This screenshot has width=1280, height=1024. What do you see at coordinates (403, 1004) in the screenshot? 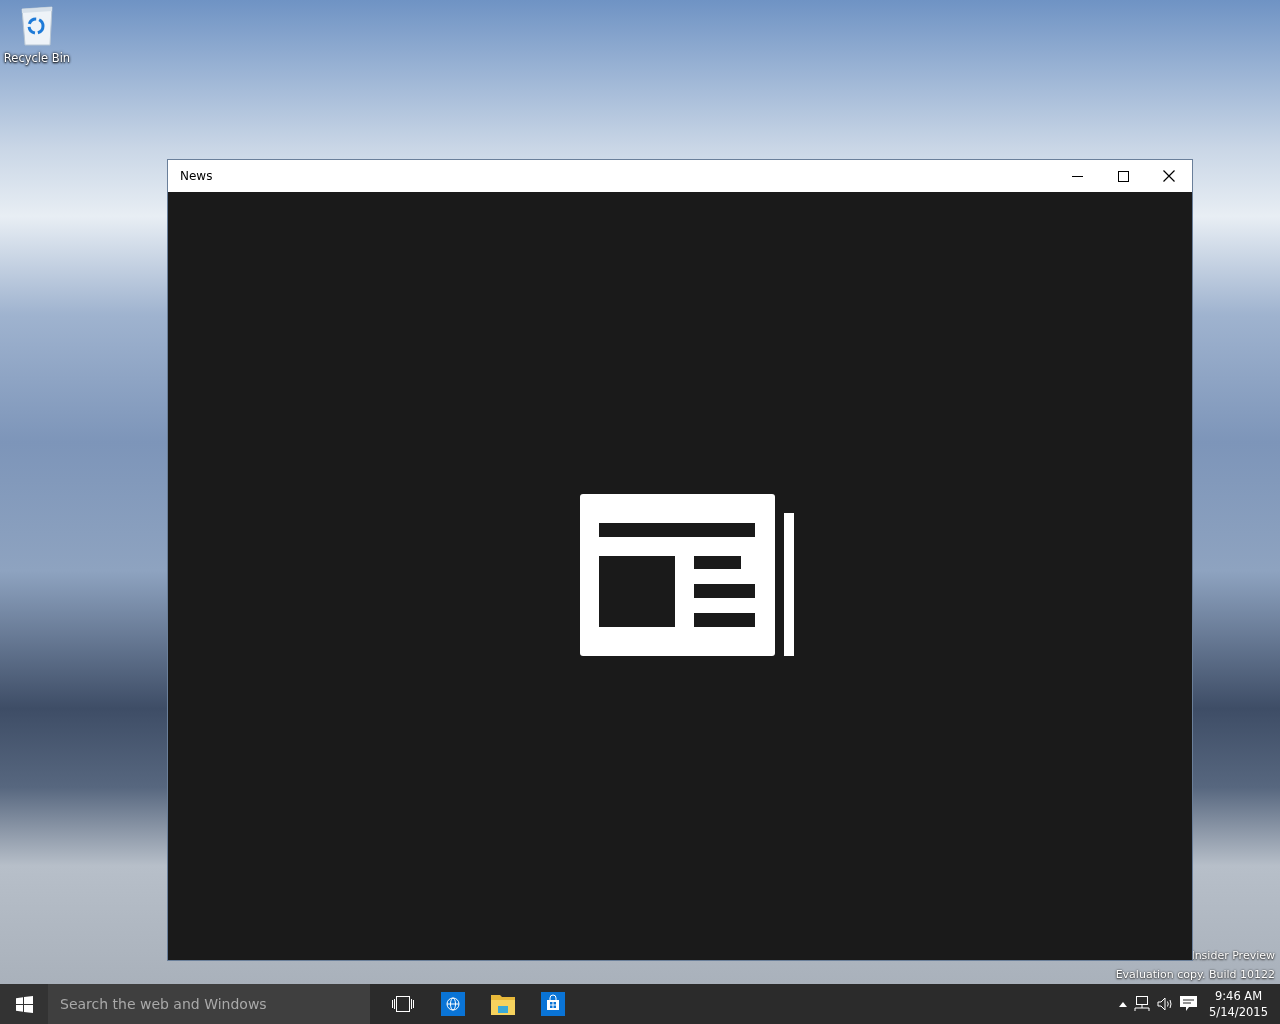
I see `task-view-icon` at bounding box center [403, 1004].